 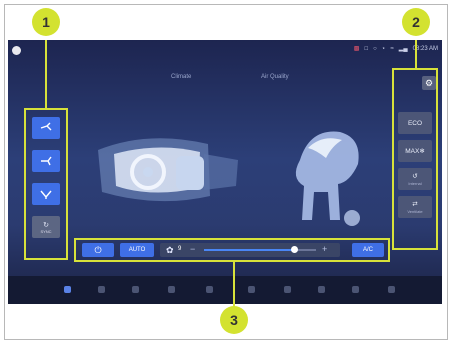 What do you see at coordinates (287, 289) in the screenshot?
I see `dock-settings-icon` at bounding box center [287, 289].